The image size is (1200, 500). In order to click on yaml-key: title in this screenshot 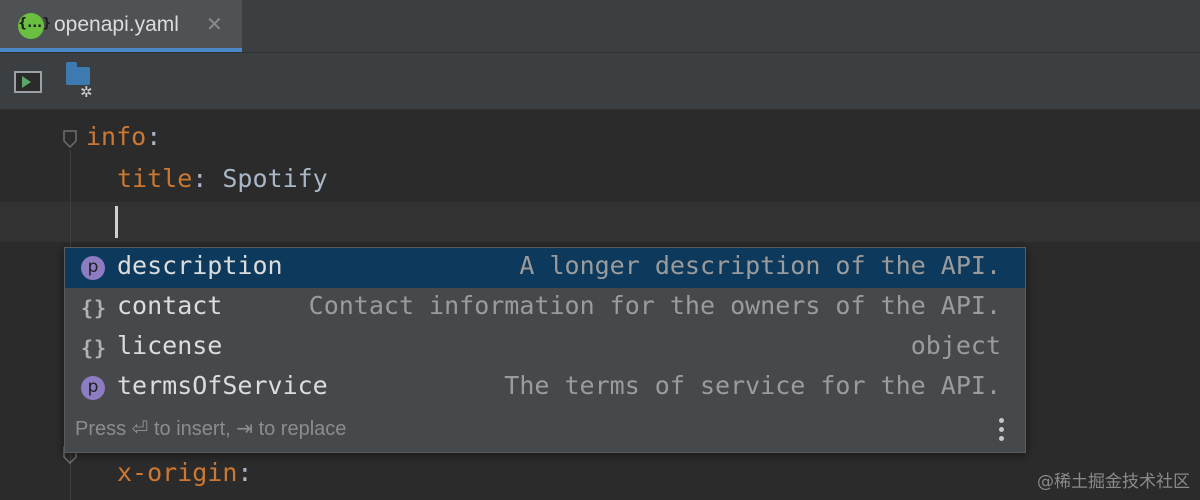, I will do `click(155, 178)`.